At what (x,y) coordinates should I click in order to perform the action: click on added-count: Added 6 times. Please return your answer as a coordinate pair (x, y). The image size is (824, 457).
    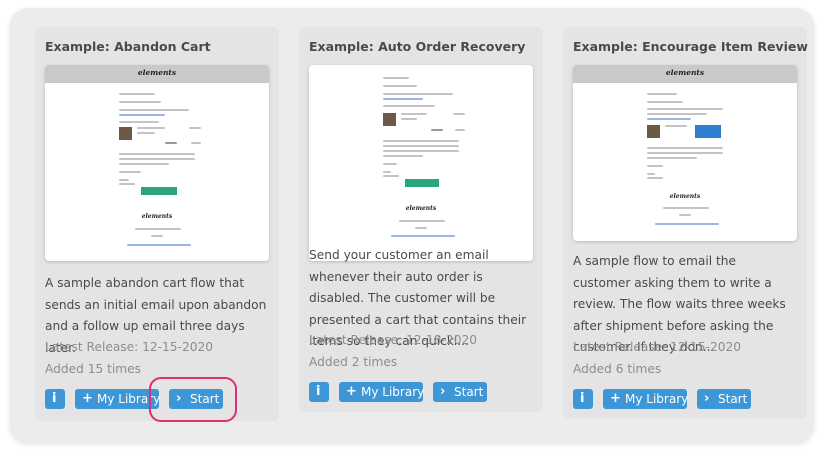
    Looking at the image, I should click on (617, 369).